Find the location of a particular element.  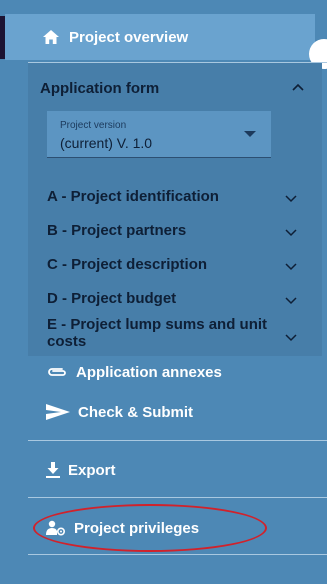

nav-application-form-label: Application form is located at coordinates (100, 88).